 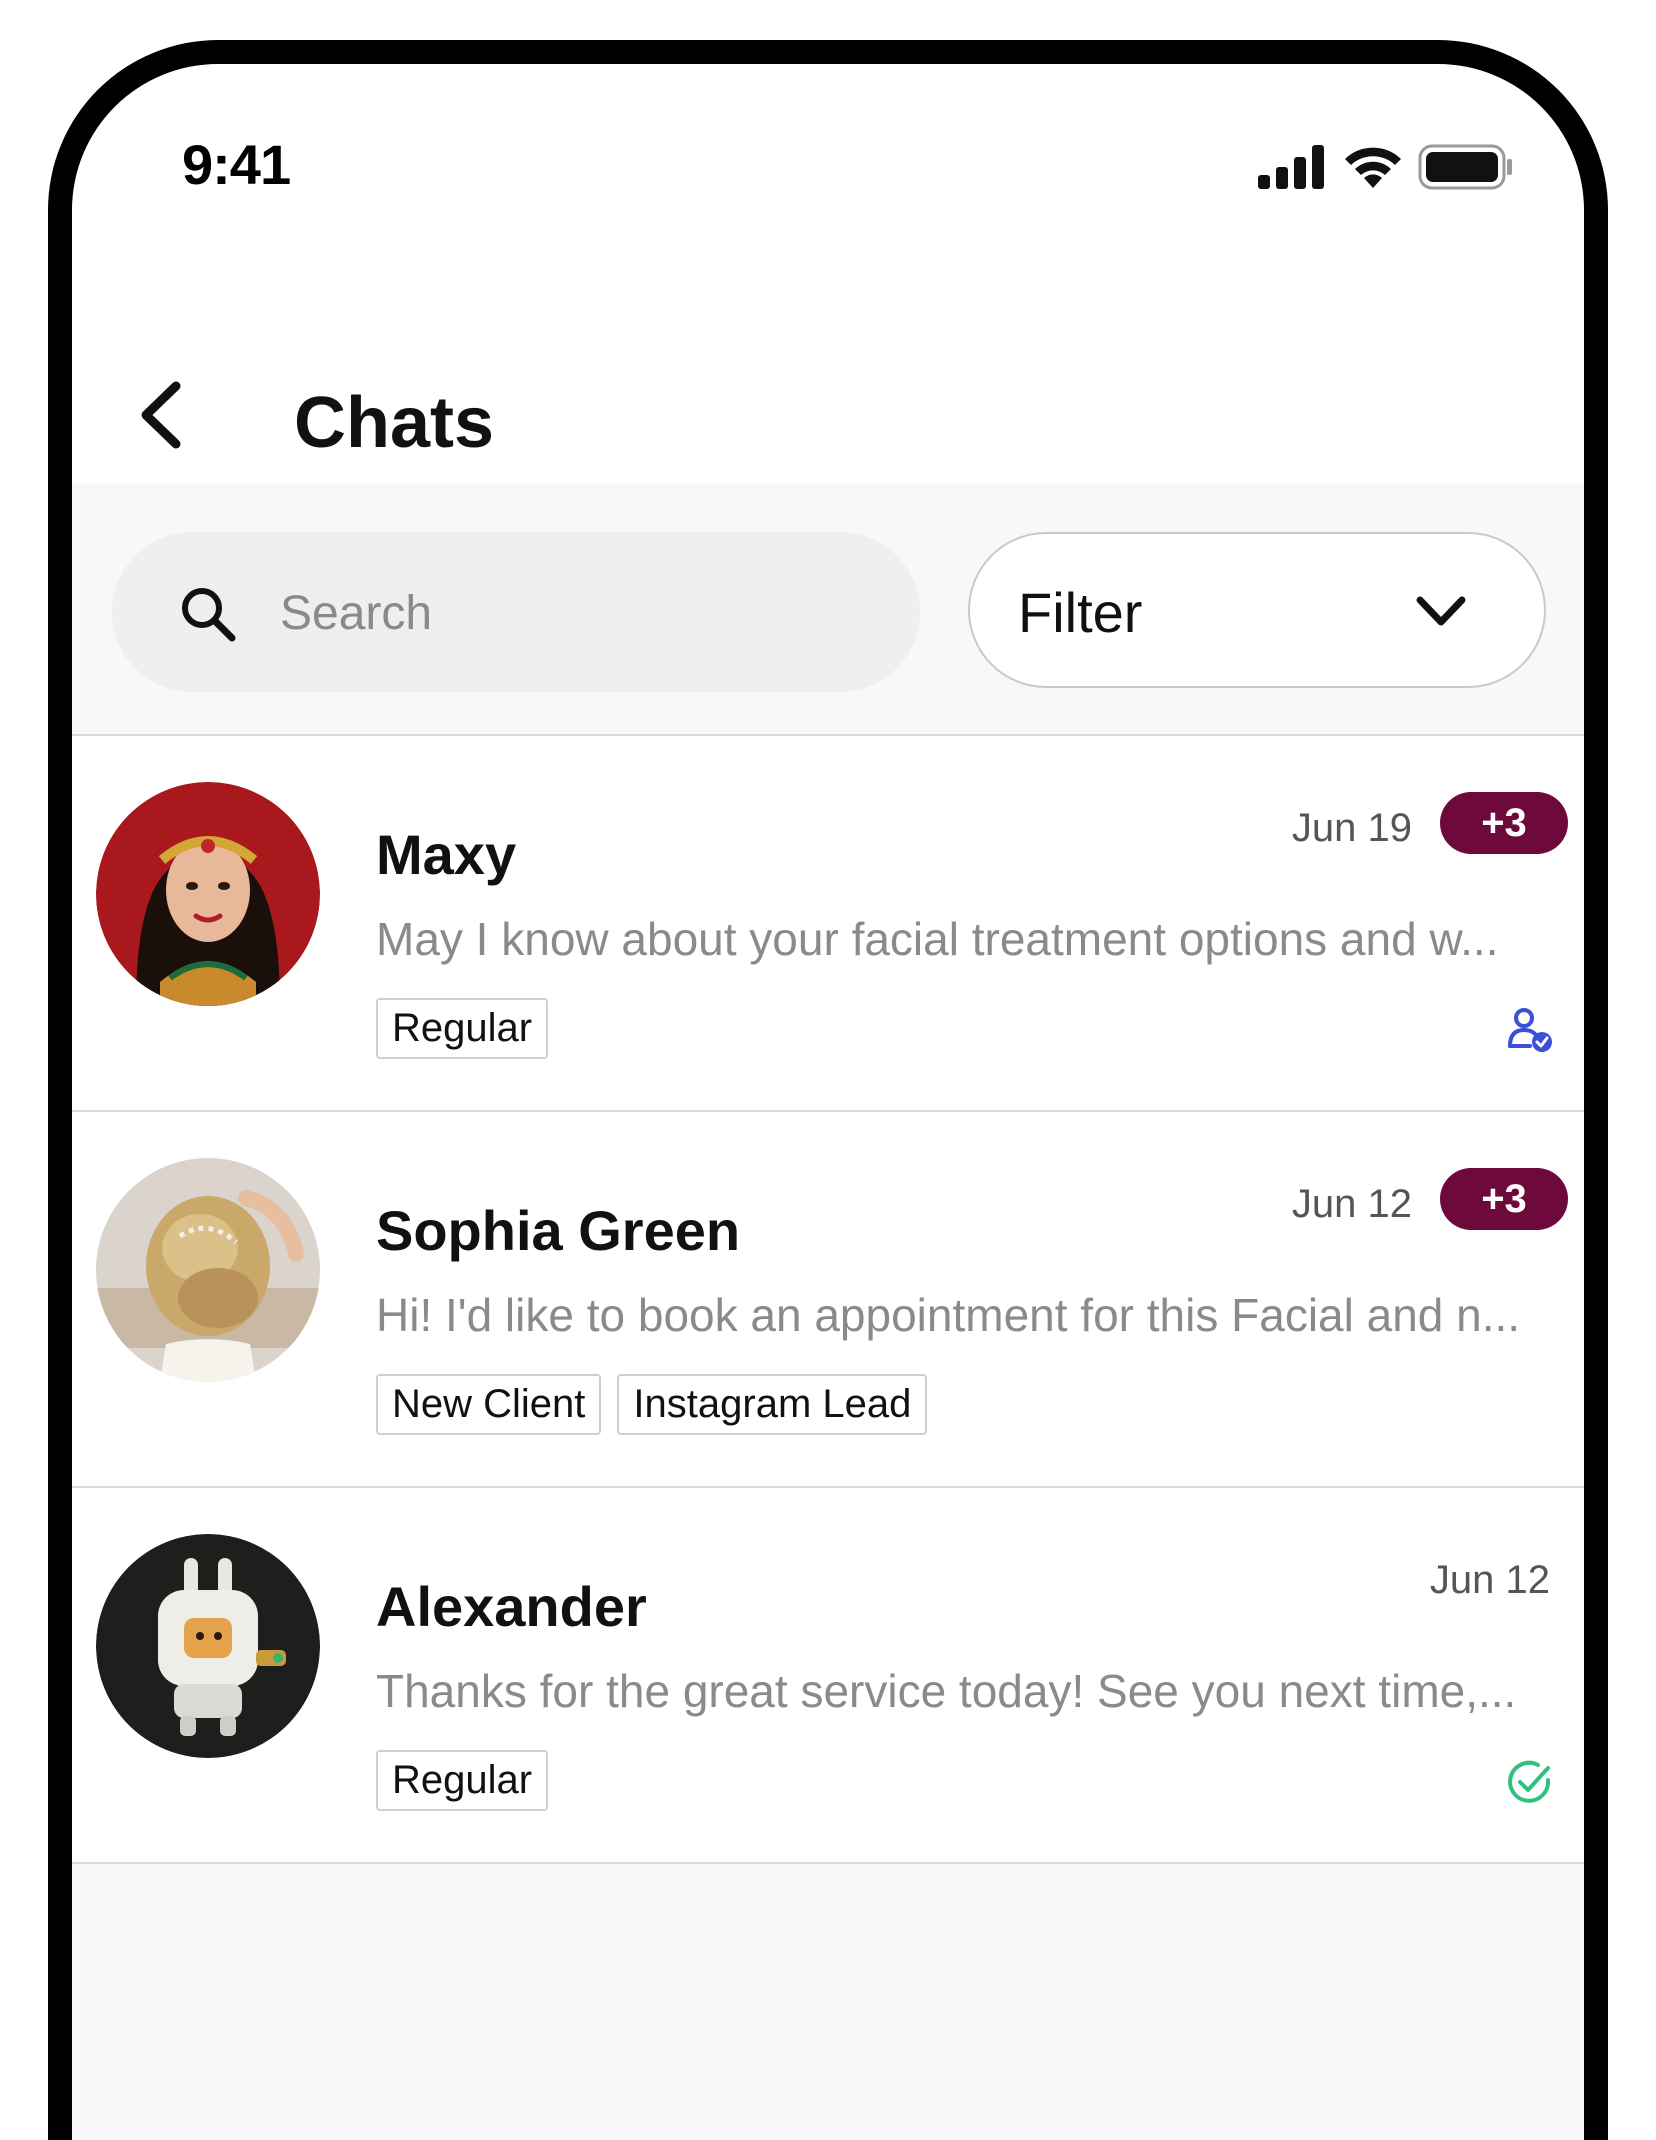 I want to click on tag: Instagram Lead, so click(x=772, y=1404).